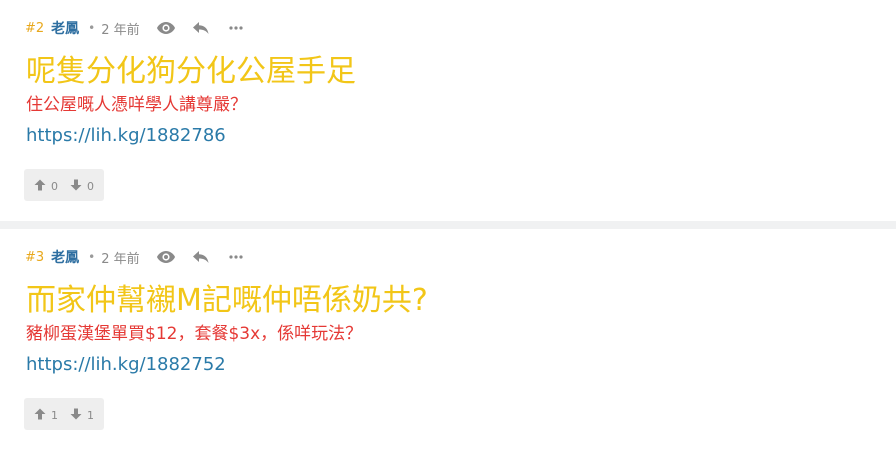 The image size is (896, 449). I want to click on post-number: #2, so click(34, 28).